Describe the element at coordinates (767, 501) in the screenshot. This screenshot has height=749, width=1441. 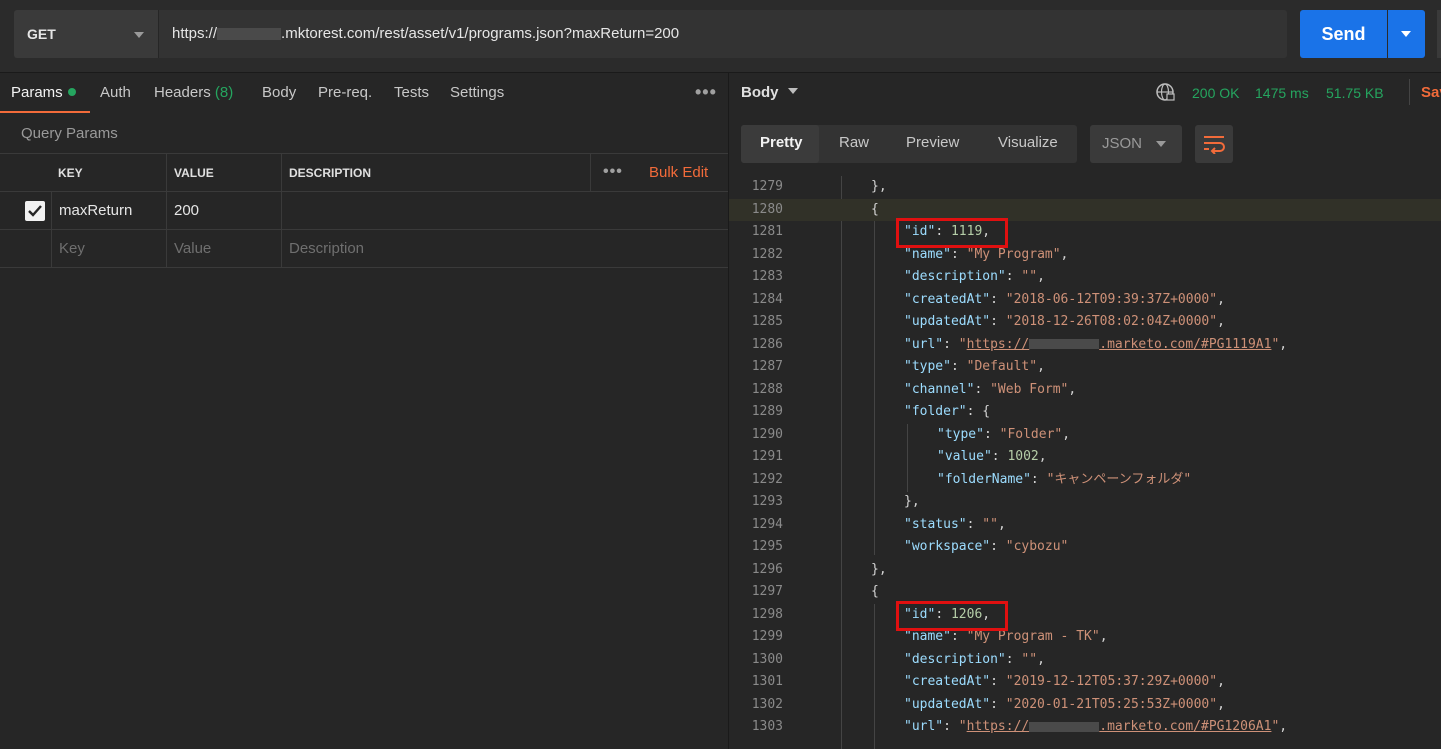
I see `line-number: 1293` at that location.